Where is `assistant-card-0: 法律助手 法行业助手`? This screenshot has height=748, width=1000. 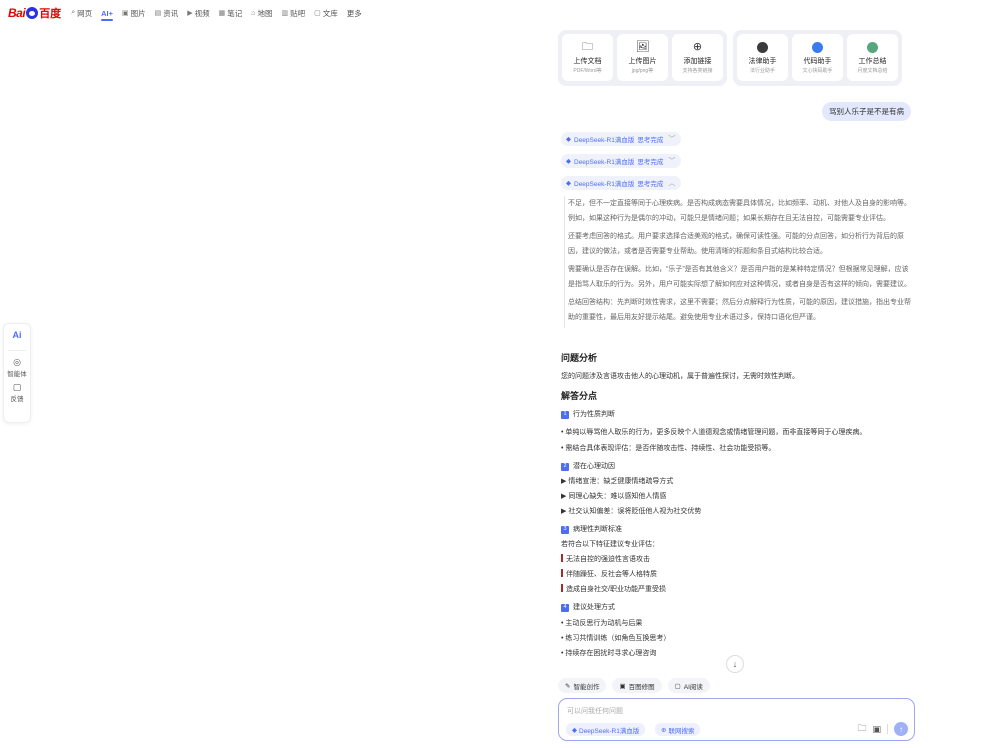
assistant-card-0: 法律助手 法行业助手 is located at coordinates (762, 57).